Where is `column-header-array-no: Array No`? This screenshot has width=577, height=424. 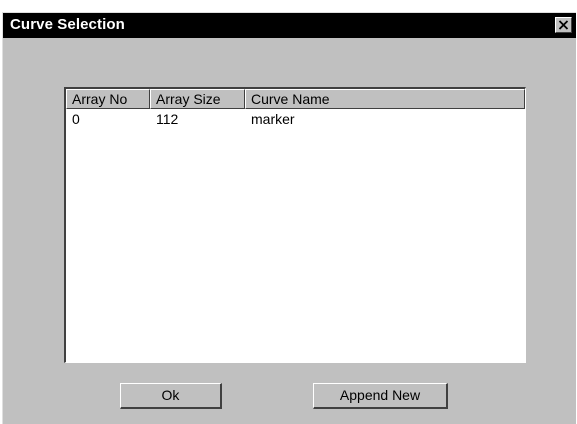 column-header-array-no: Array No is located at coordinates (108, 99).